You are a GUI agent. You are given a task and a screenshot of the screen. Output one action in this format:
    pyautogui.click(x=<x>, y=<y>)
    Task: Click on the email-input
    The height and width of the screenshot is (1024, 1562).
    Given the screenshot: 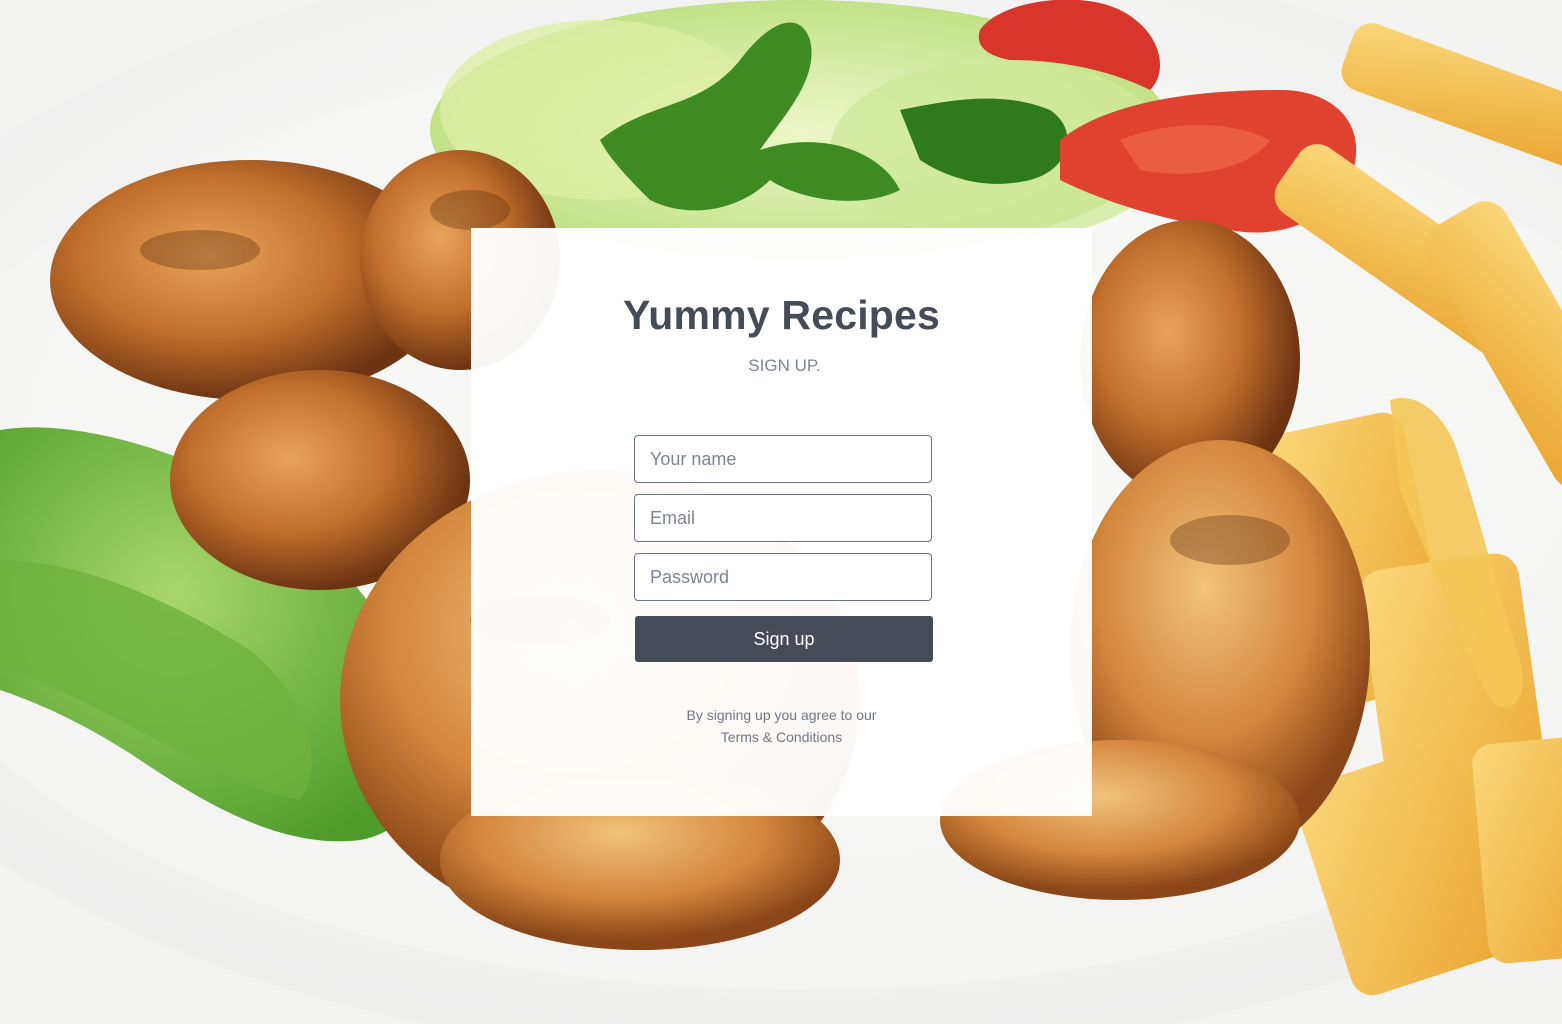 What is the action you would take?
    pyautogui.click(x=783, y=518)
    